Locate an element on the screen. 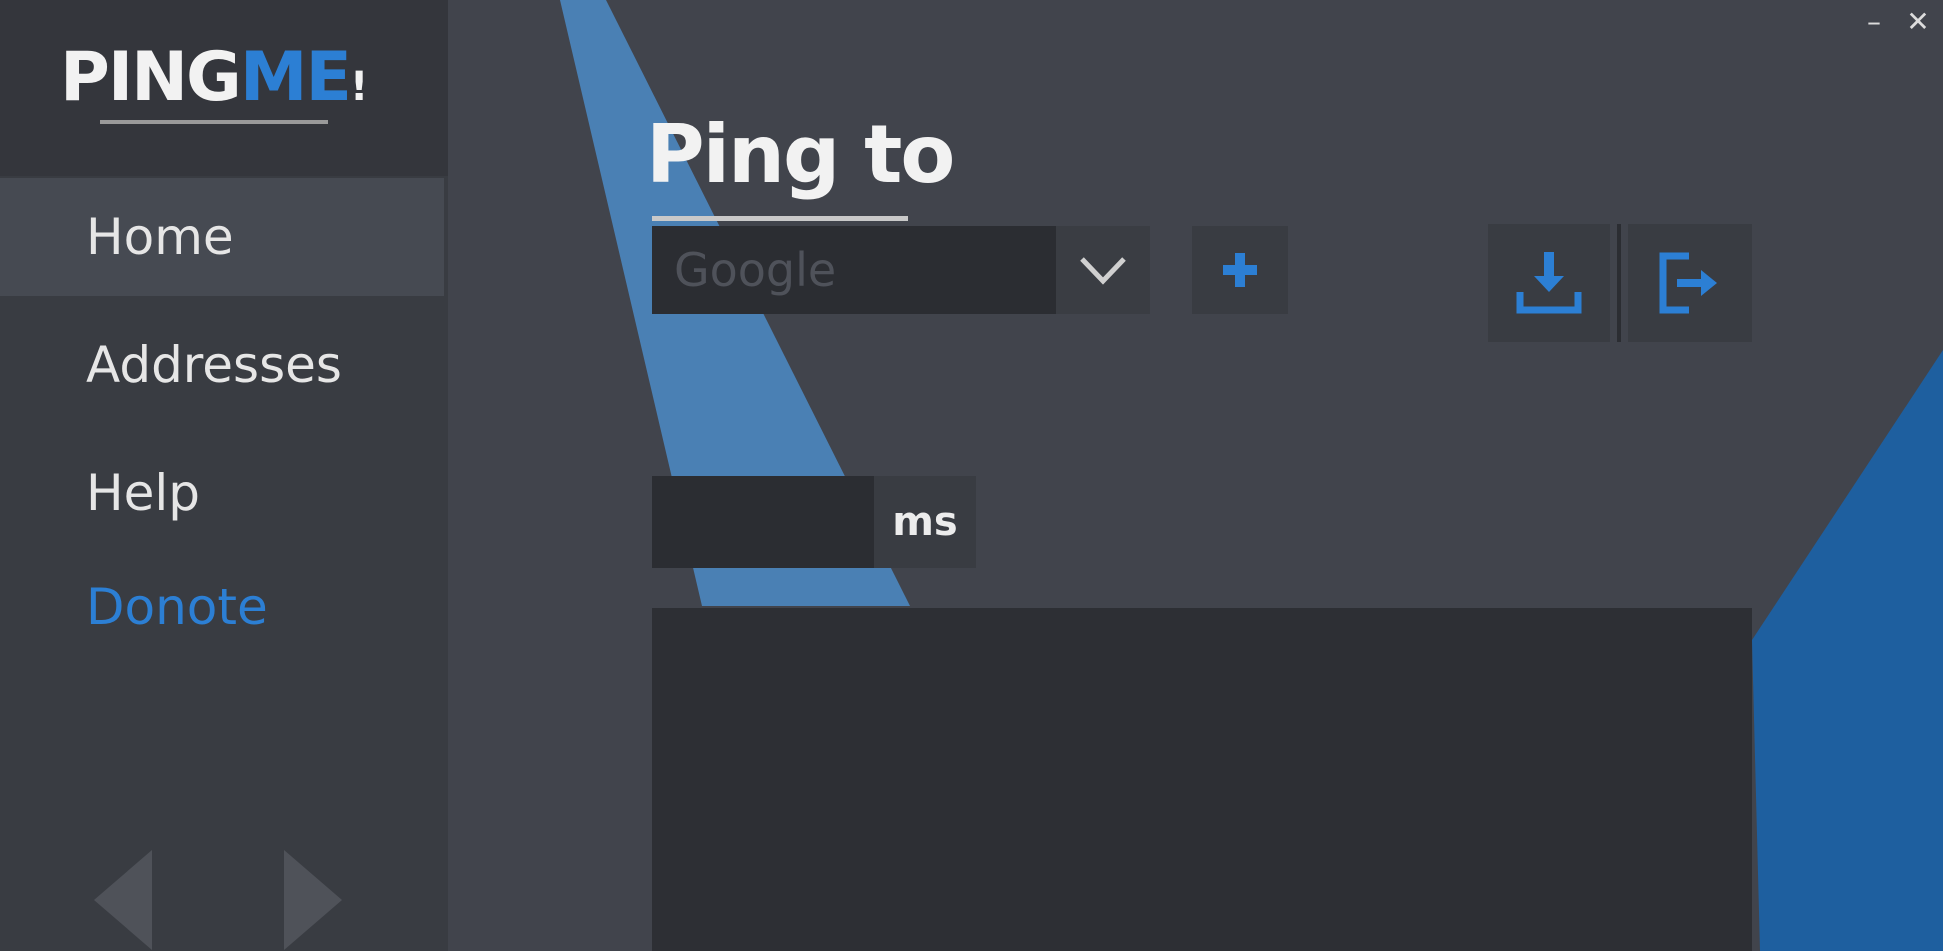  app-logo: PINGME! is located at coordinates (214, 82).